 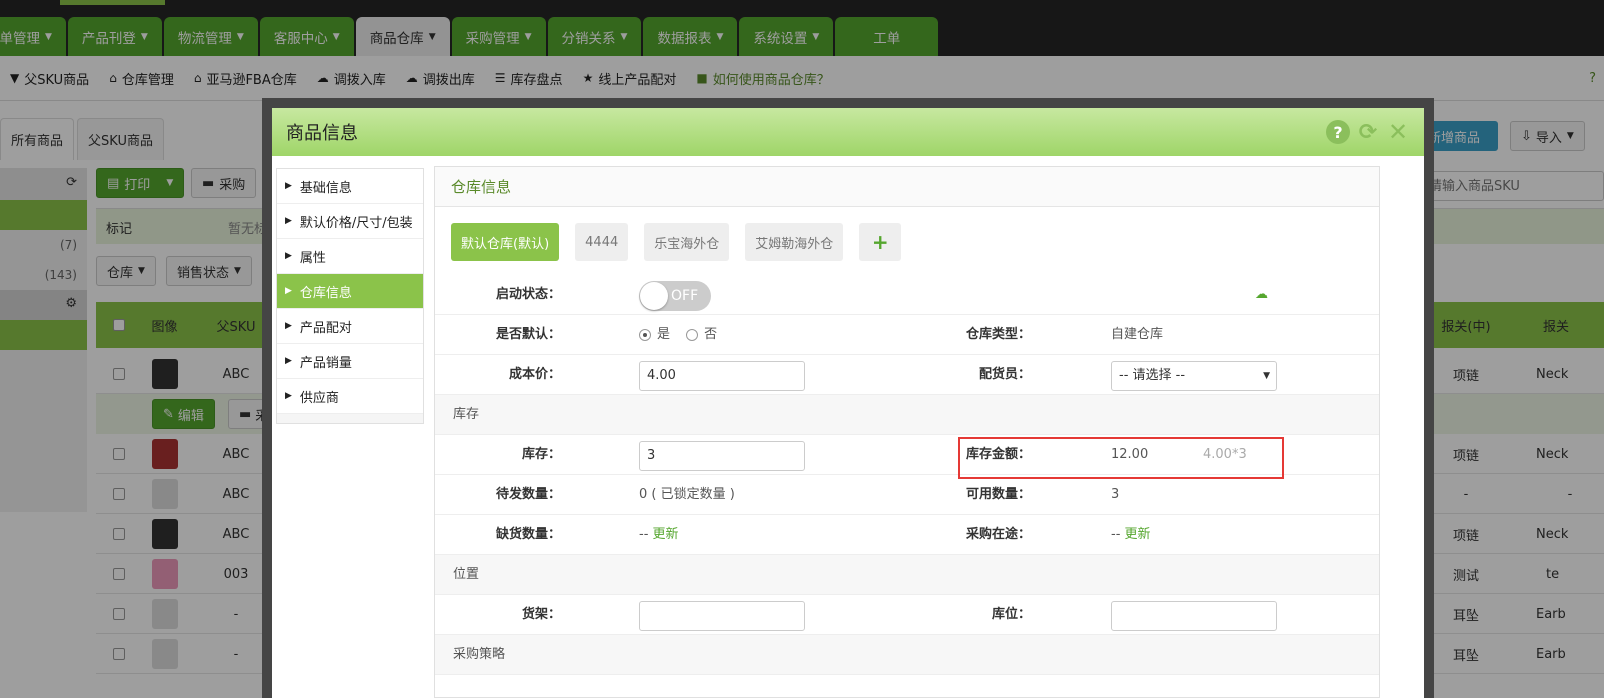 I want to click on warehouse-tab-aimule: 艾姆勒海外仓, so click(x=794, y=242).